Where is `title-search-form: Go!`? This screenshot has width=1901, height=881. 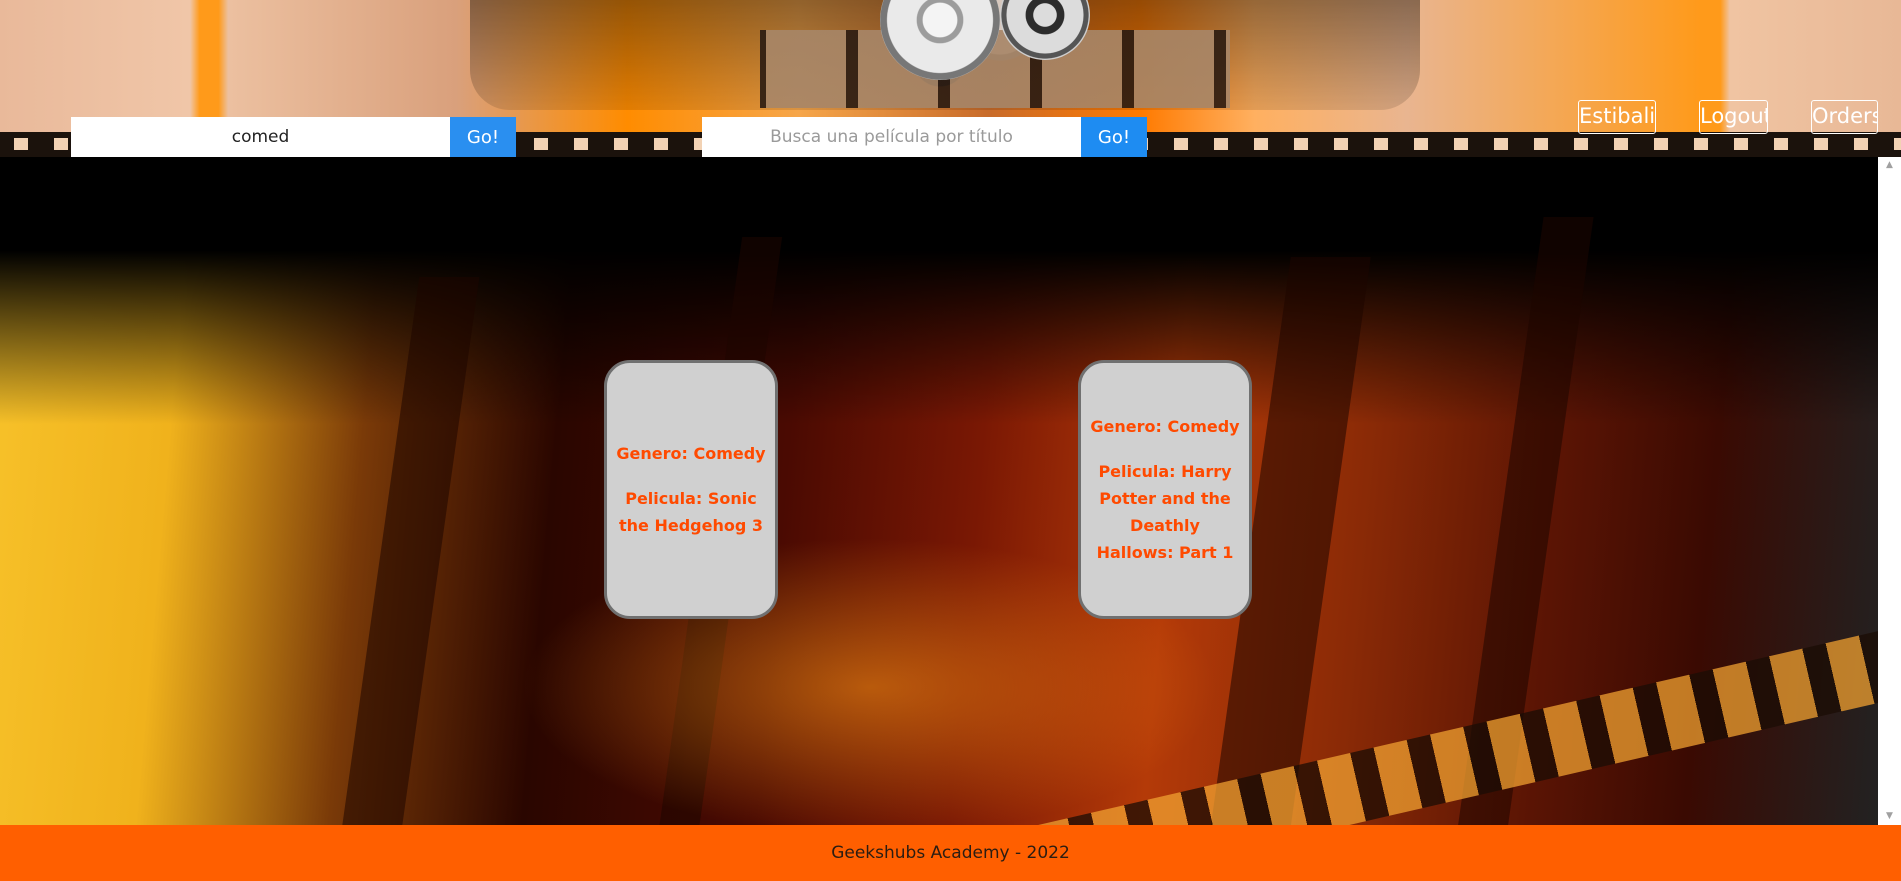 title-search-form: Go! is located at coordinates (924, 137).